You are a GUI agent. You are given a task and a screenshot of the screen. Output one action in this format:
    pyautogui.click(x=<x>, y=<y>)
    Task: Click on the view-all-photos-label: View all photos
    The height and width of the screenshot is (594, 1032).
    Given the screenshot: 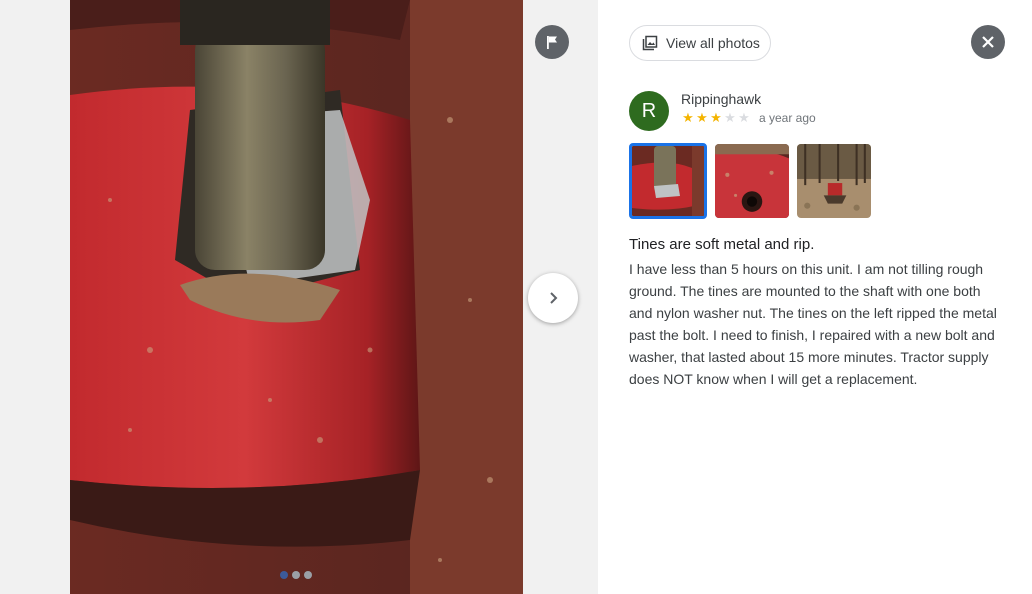 What is the action you would take?
    pyautogui.click(x=713, y=43)
    